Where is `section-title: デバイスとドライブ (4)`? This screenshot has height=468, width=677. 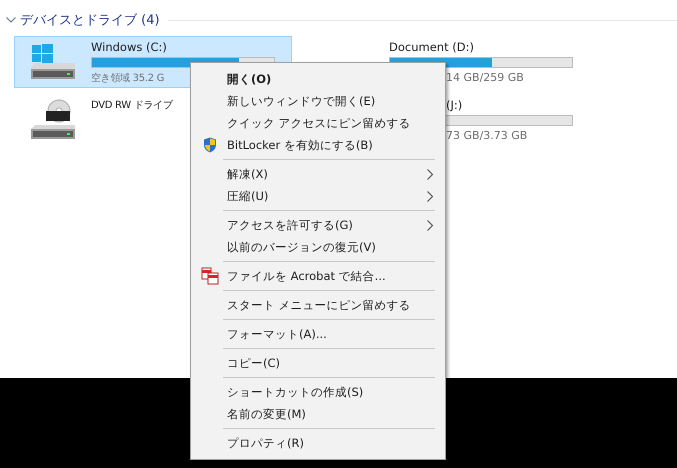 section-title: デバイスとドライブ (4) is located at coordinates (90, 20).